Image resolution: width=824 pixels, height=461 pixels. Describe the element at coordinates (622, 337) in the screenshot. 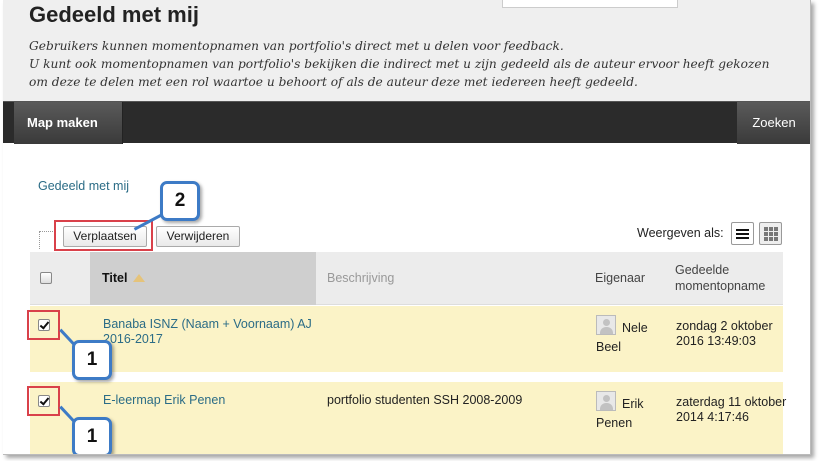

I see `owner-name: Nele Beel` at that location.